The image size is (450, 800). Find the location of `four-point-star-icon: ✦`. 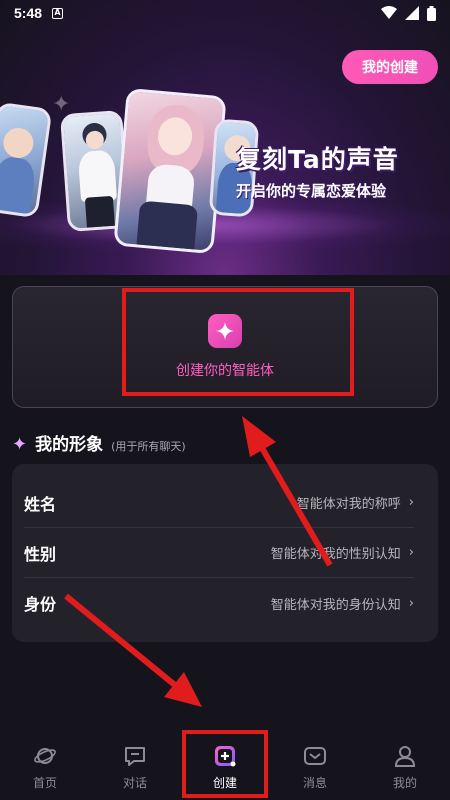

four-point-star-icon: ✦ is located at coordinates (20, 444).